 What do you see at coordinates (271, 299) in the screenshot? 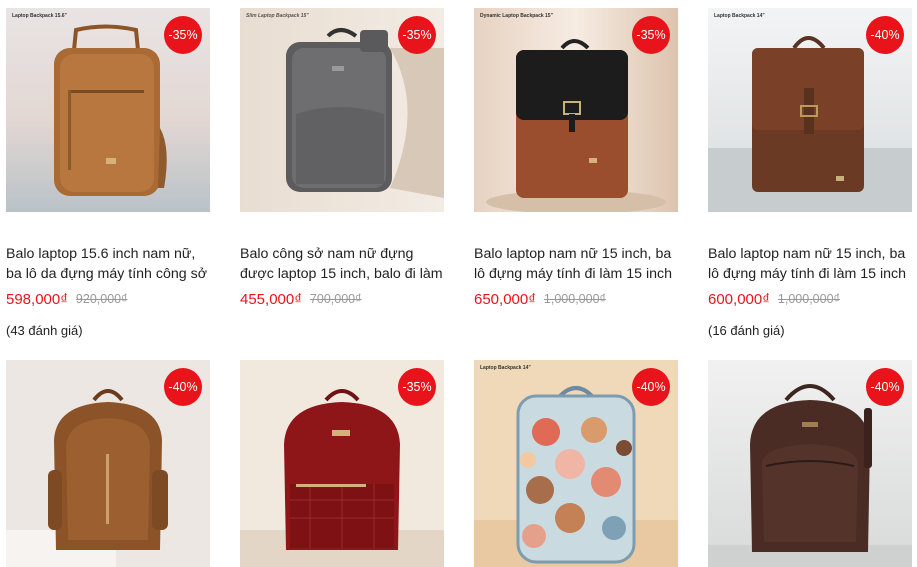
I see `current-price: 455,000₫` at bounding box center [271, 299].